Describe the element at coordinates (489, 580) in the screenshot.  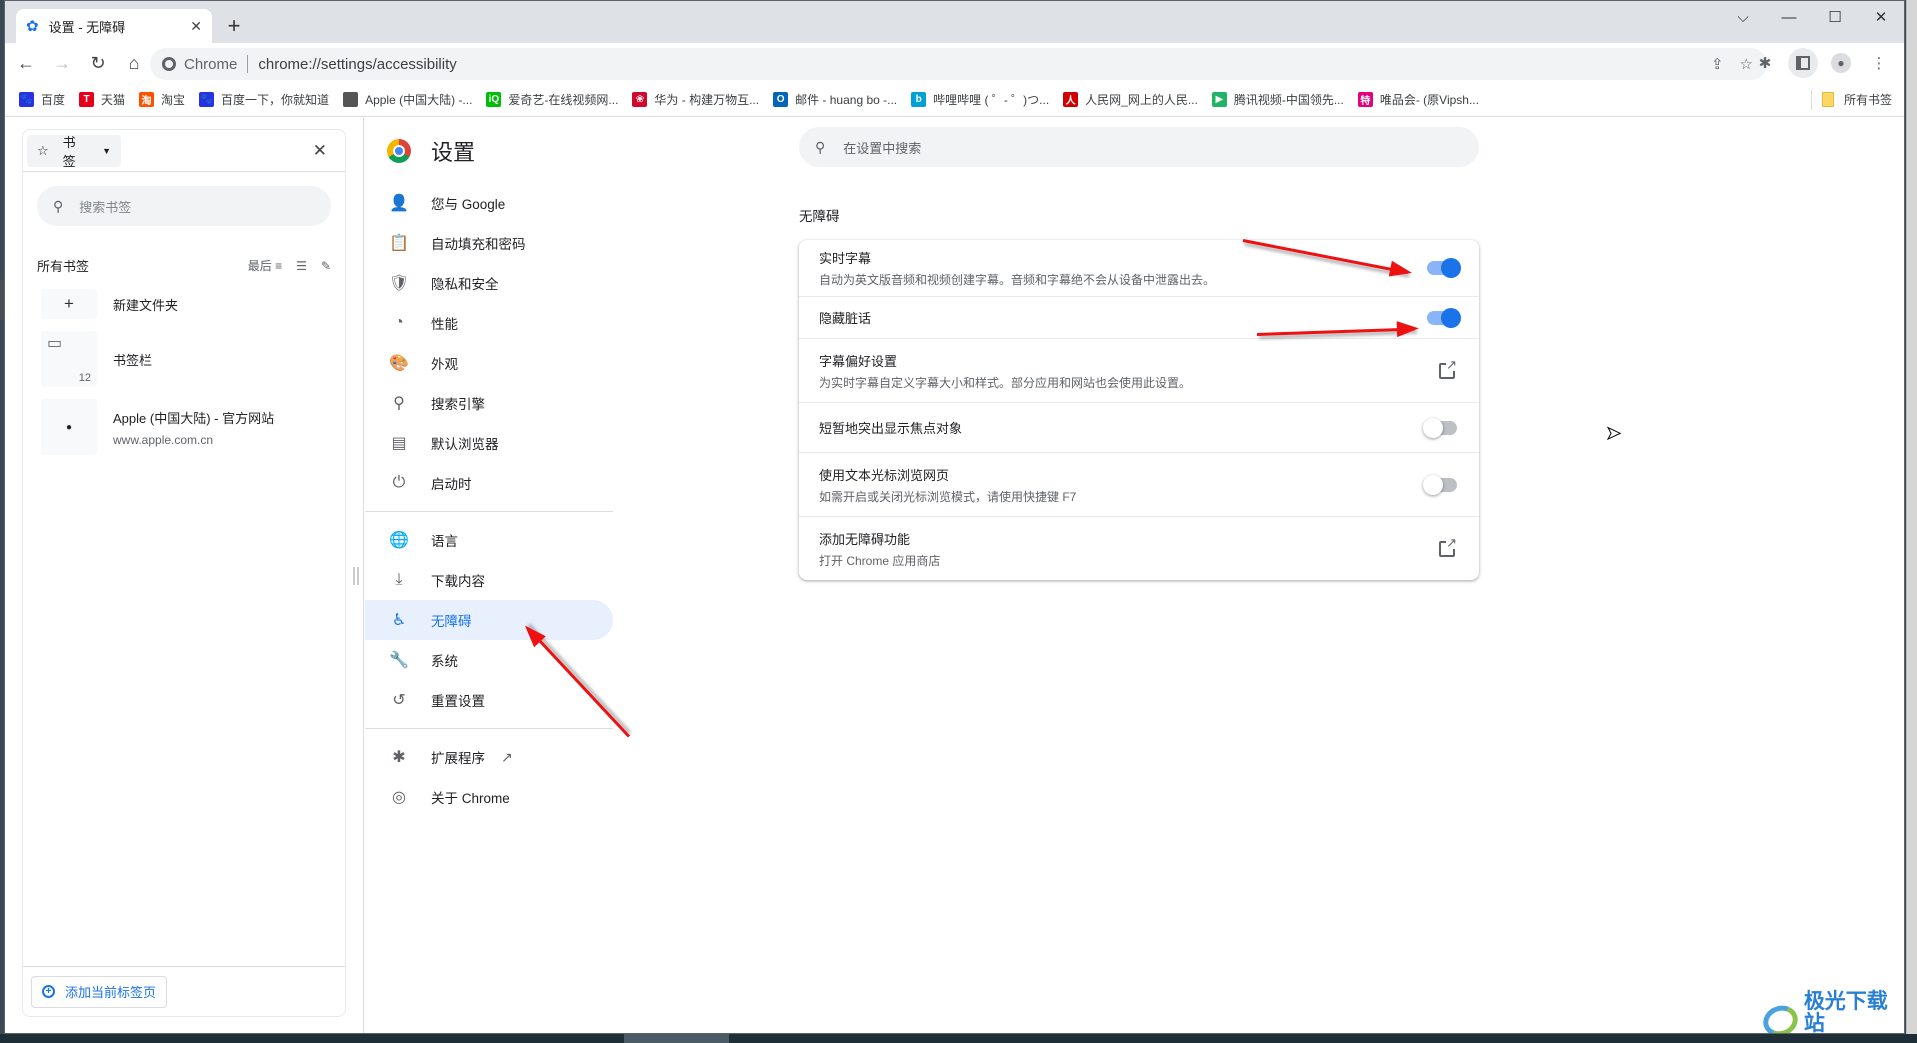
I see `nav-item-download: ⤓ 下载内容` at that location.